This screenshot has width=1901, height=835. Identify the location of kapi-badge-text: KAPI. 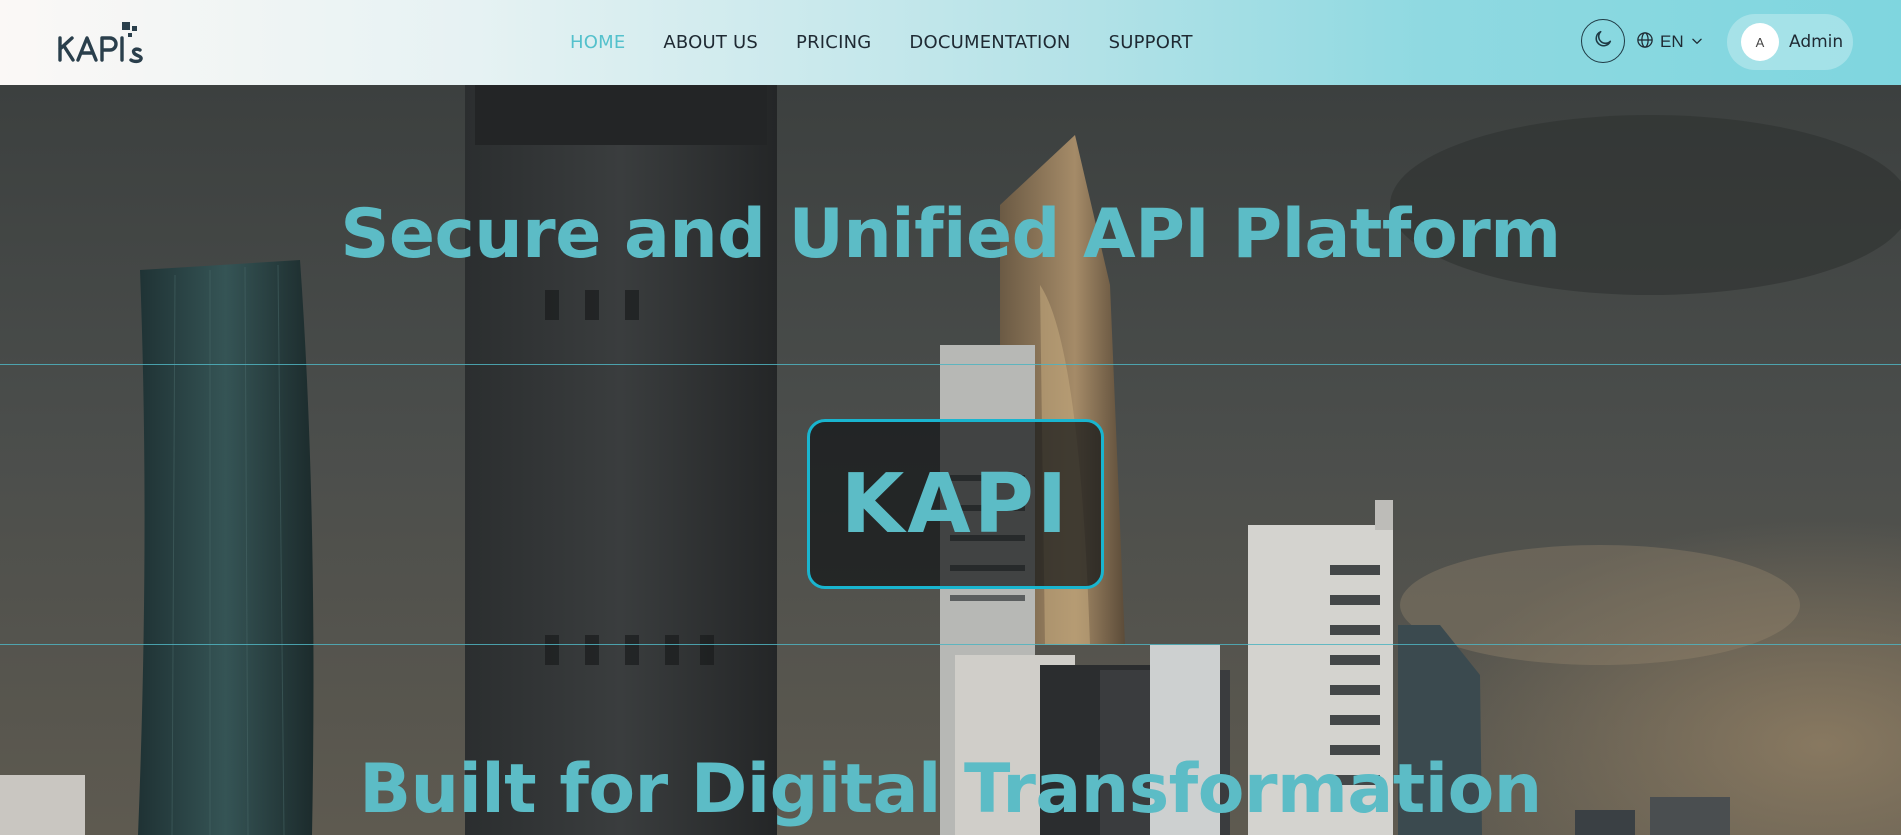
(955, 504).